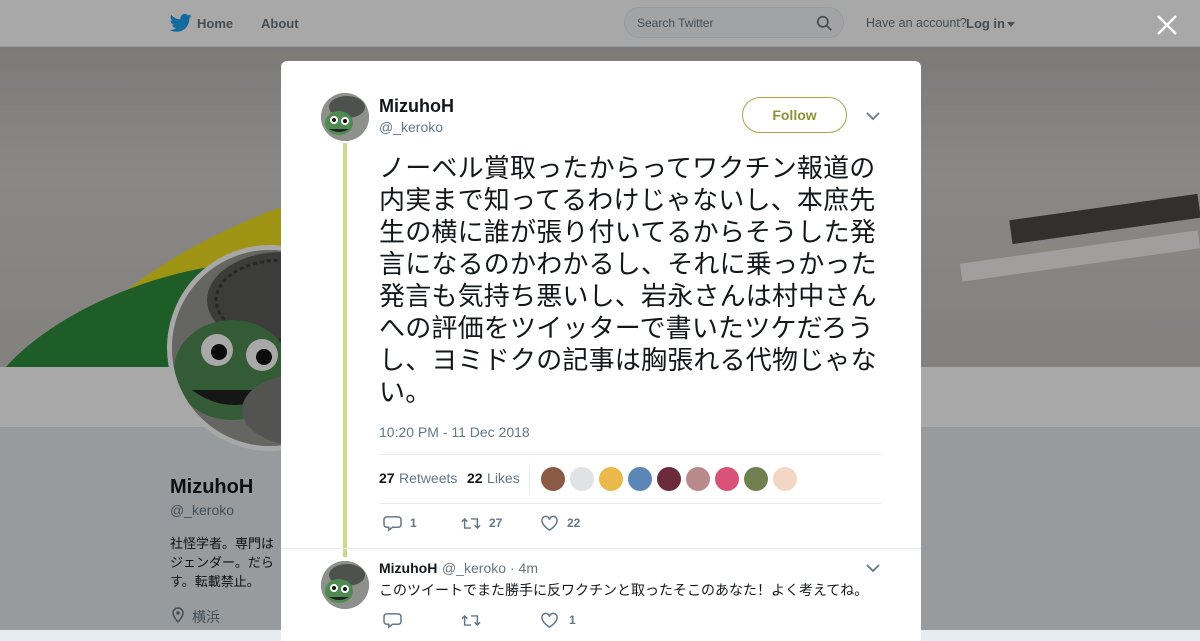 The image size is (1200, 641). What do you see at coordinates (524, 568) in the screenshot?
I see `reply-timestamp: · 4m` at bounding box center [524, 568].